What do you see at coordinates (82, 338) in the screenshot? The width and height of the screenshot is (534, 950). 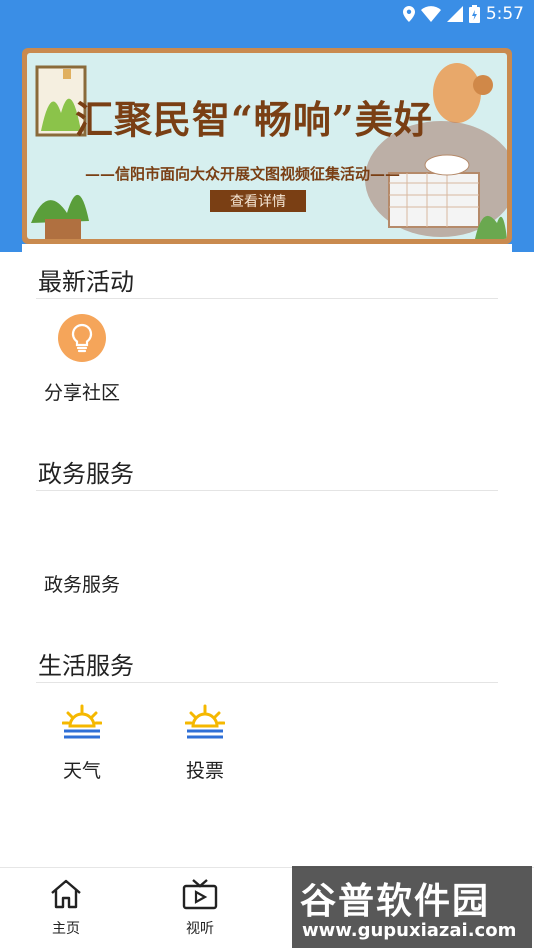 I see `bulb-icon` at bounding box center [82, 338].